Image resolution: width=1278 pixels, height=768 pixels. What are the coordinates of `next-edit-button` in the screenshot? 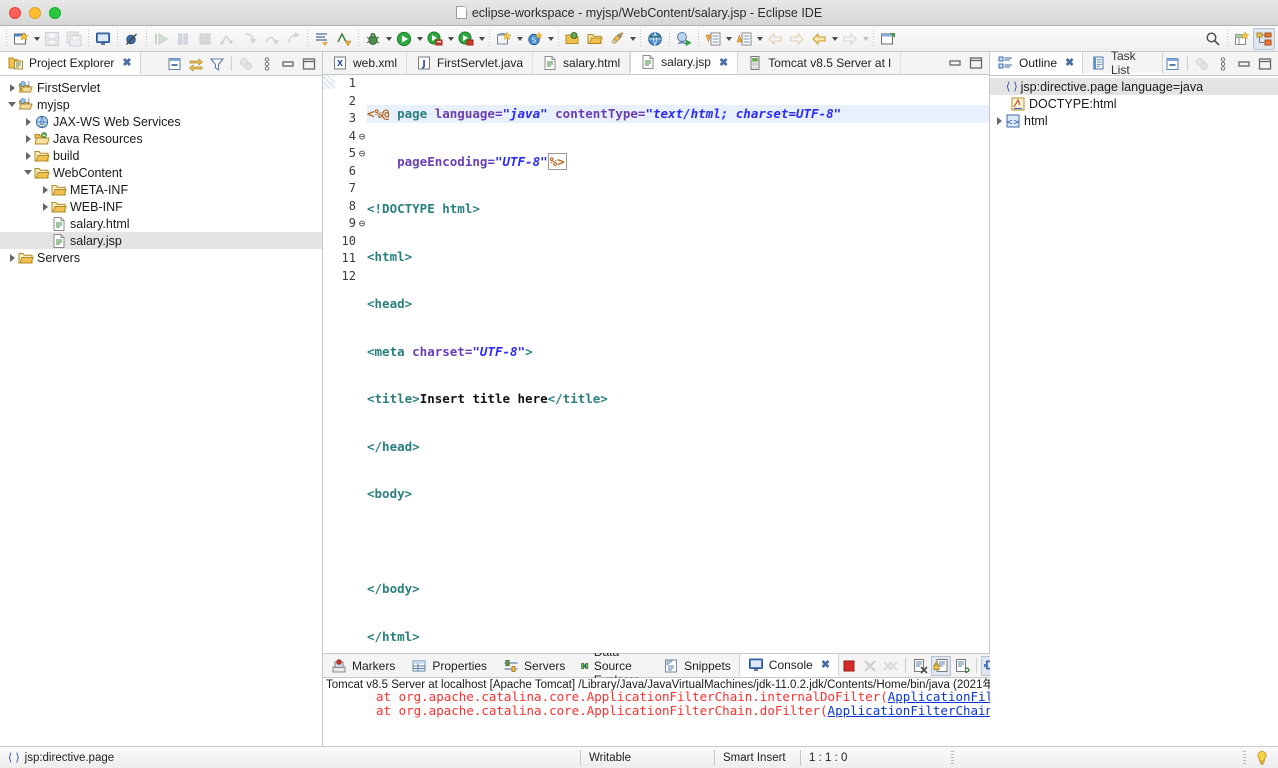 It's located at (744, 39).